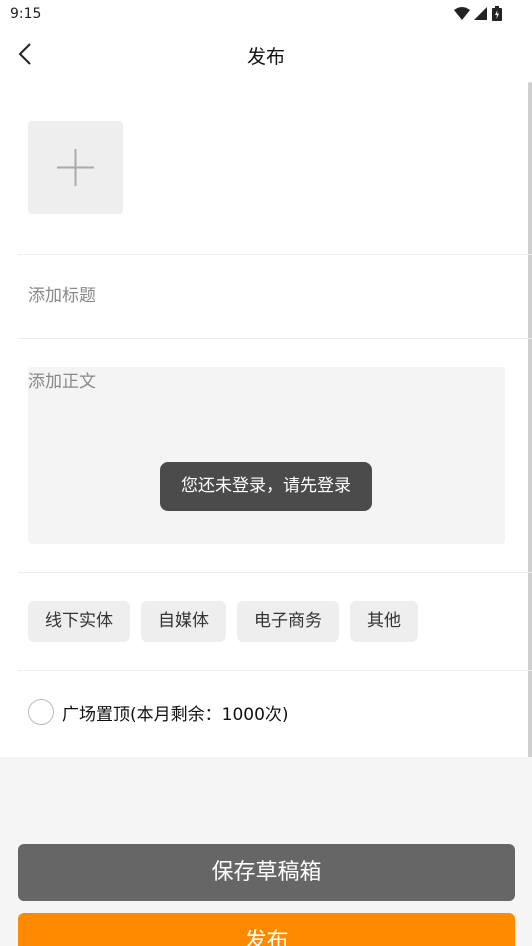 The width and height of the screenshot is (532, 946). Describe the element at coordinates (288, 621) in the screenshot. I see `tag-e-commerce: 电子商务` at that location.